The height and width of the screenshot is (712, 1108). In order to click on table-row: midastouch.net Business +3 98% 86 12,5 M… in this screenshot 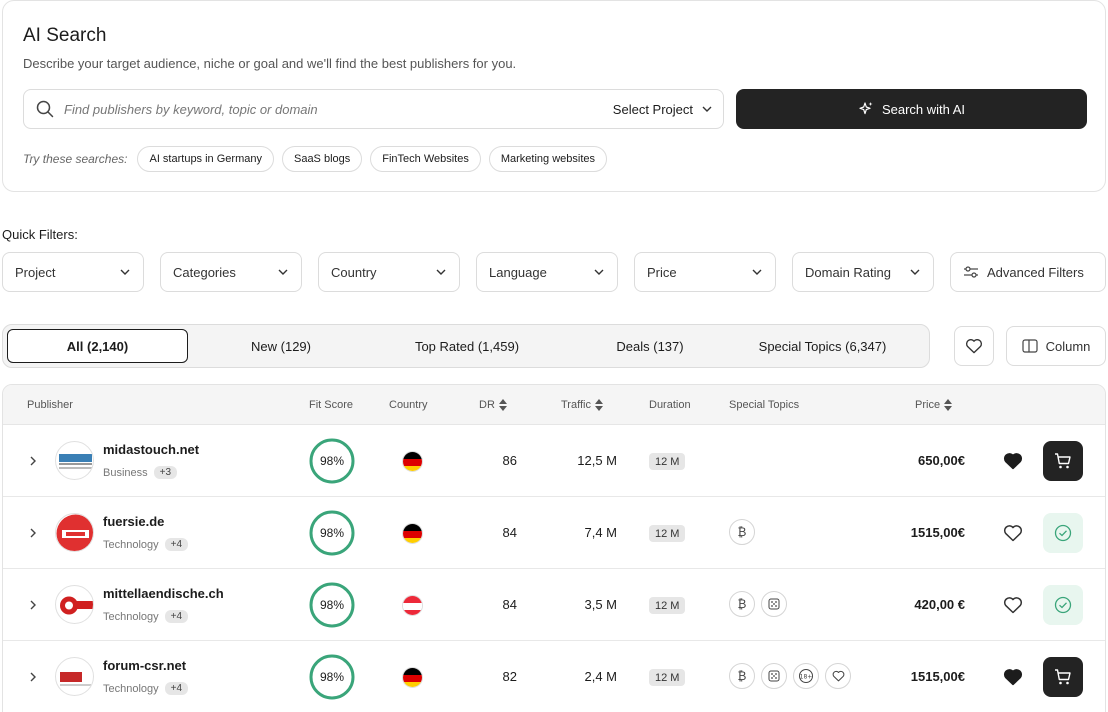, I will do `click(554, 461)`.